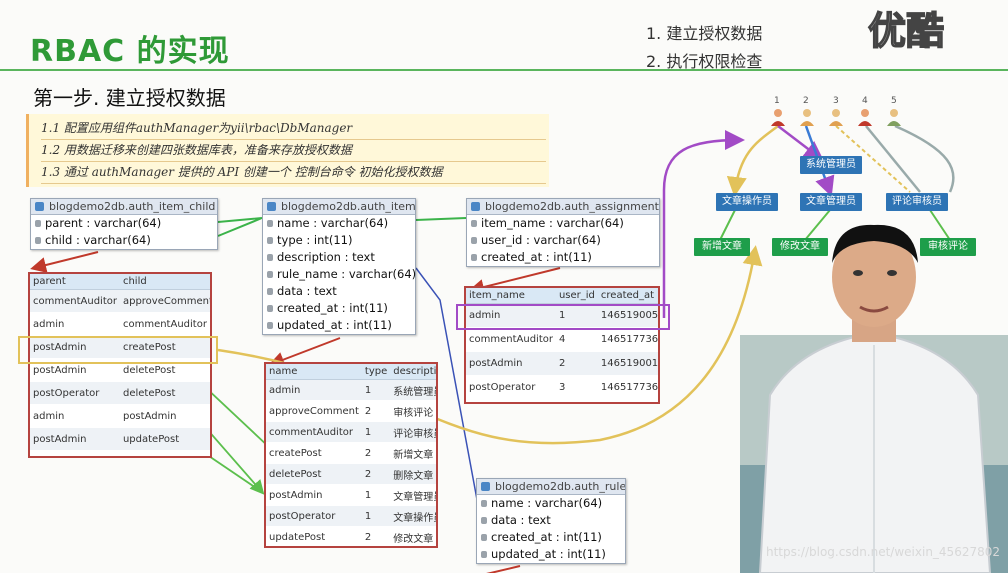 This screenshot has height=573, width=1008. What do you see at coordinates (339, 257) in the screenshot?
I see `column: description : text` at bounding box center [339, 257].